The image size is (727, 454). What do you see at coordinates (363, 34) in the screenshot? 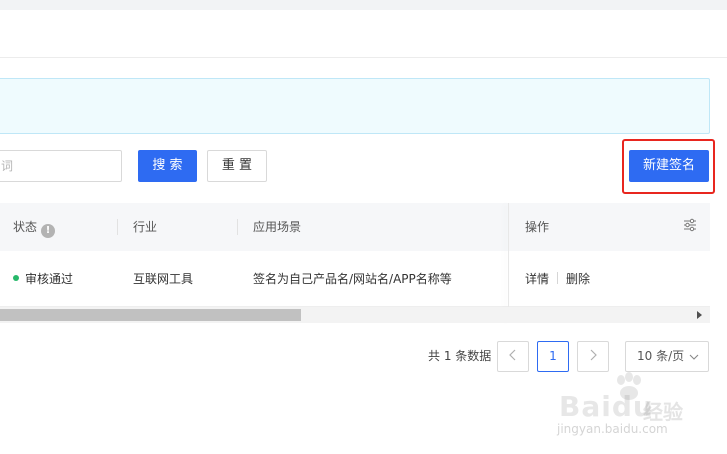
I see `page-header` at bounding box center [363, 34].